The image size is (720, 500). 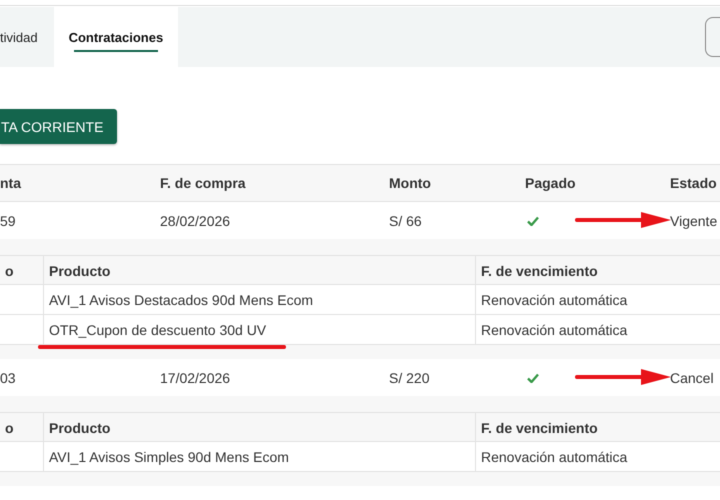 I want to click on tab: tividad, so click(x=27, y=37).